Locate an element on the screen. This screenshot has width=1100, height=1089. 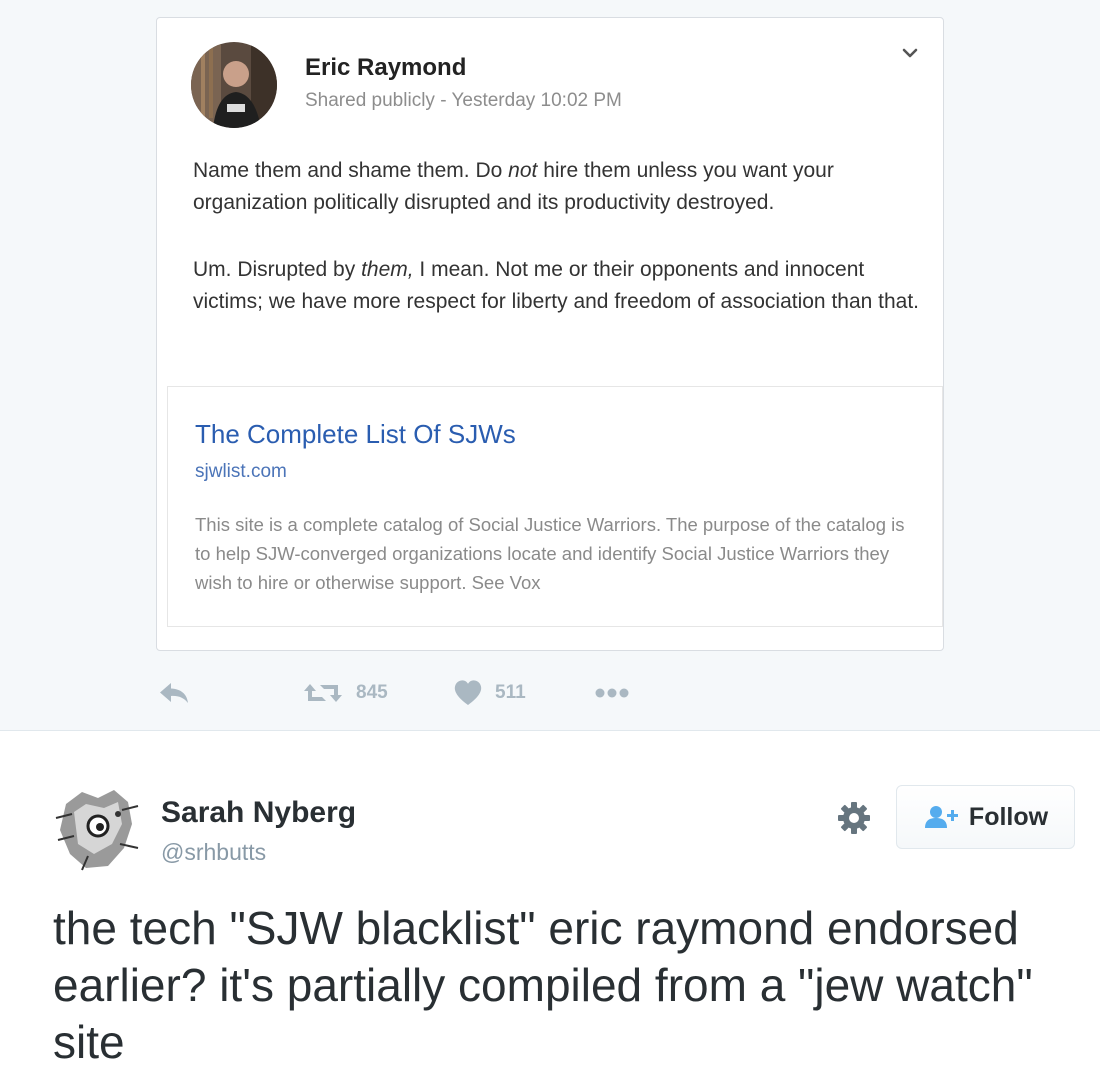
more-options-button is located at coordinates (612, 693).